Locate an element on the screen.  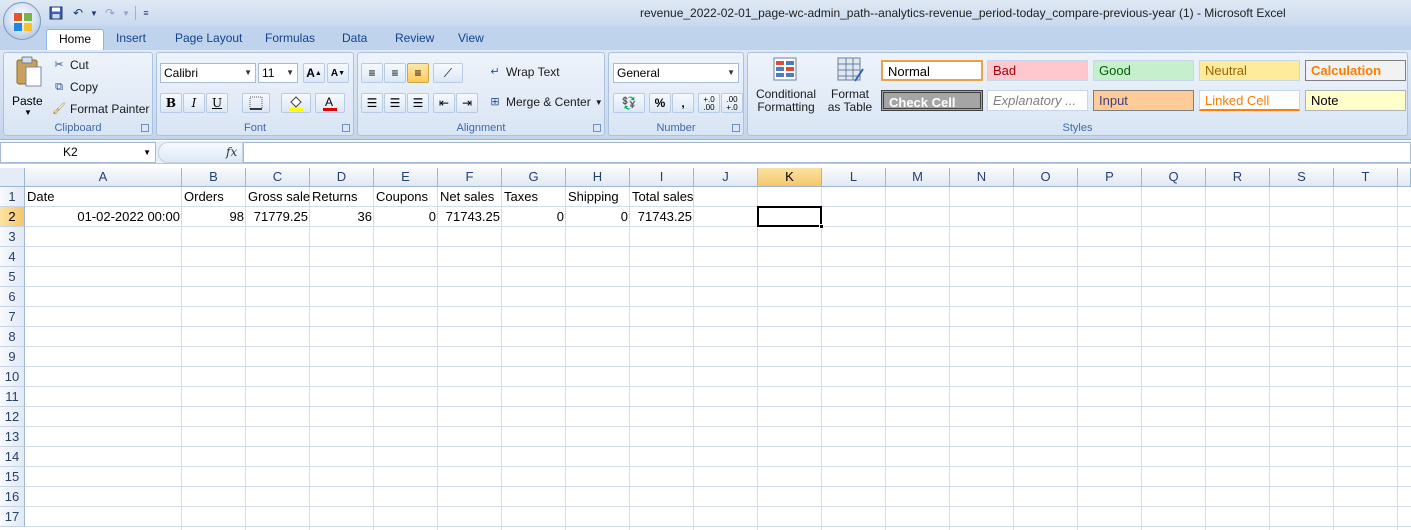
style-calculation: Calculation is located at coordinates (1355, 70).